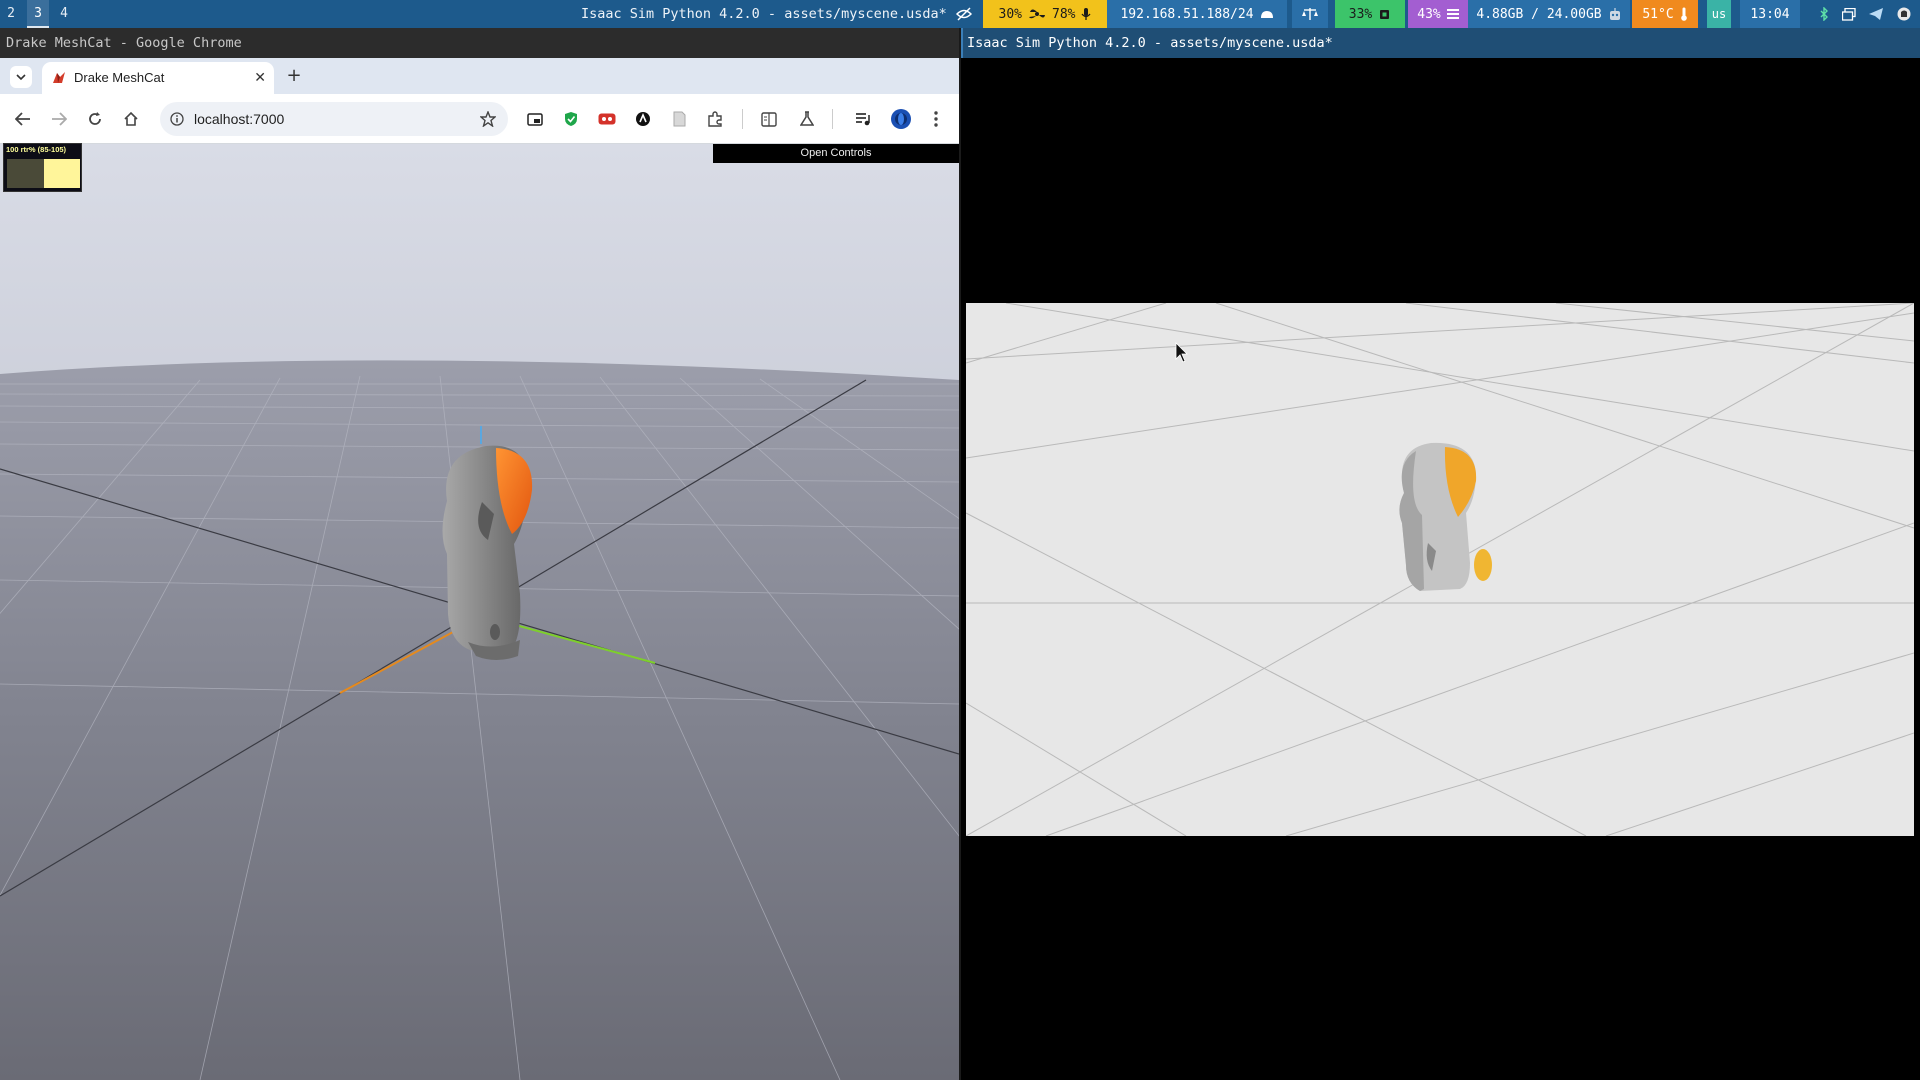 The height and width of the screenshot is (1080, 1920). Describe the element at coordinates (863, 119) in the screenshot. I see `media-control-icon` at that location.